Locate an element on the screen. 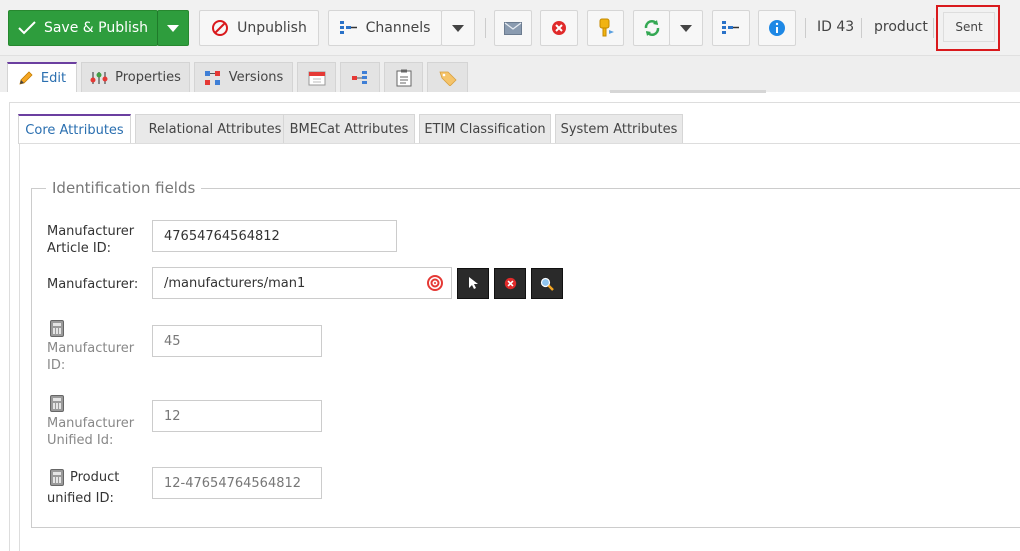  dependencies-icon is located at coordinates (359, 77).